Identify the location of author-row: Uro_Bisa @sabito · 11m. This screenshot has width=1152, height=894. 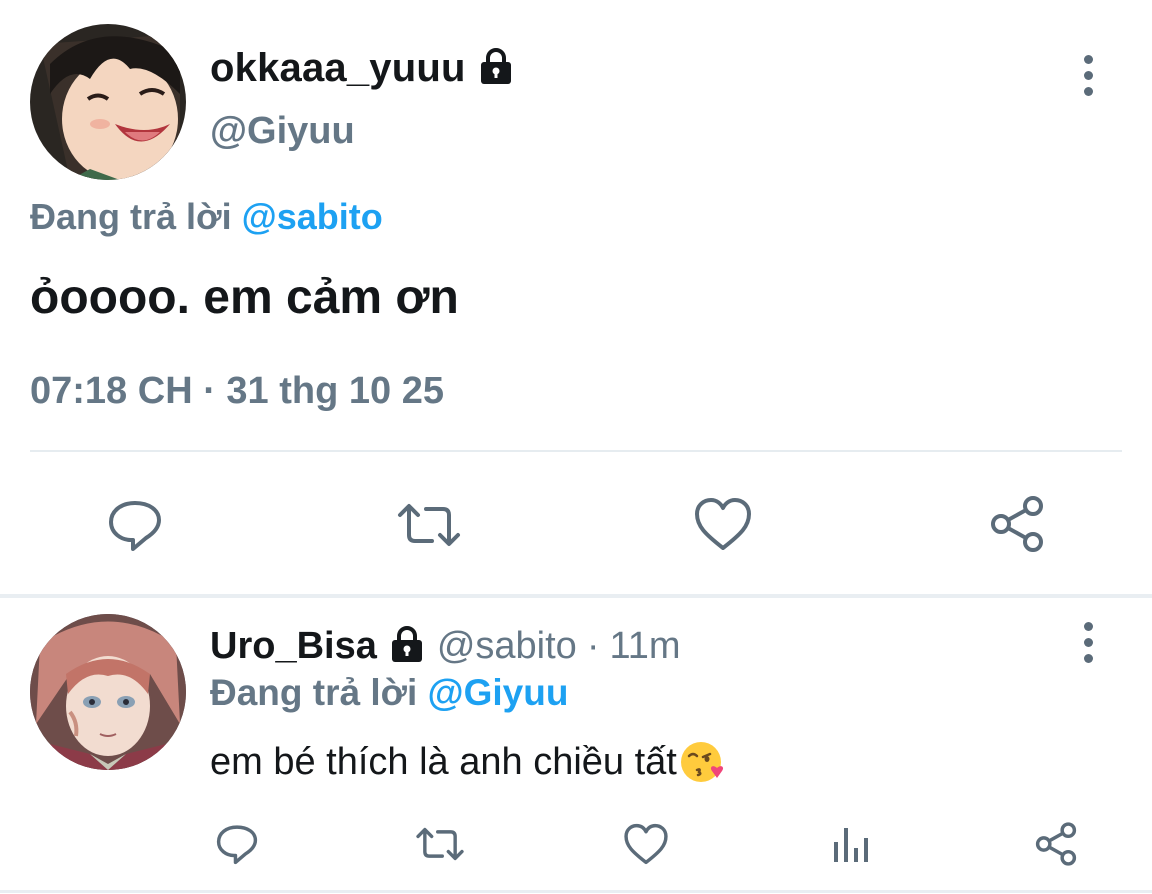
(445, 646).